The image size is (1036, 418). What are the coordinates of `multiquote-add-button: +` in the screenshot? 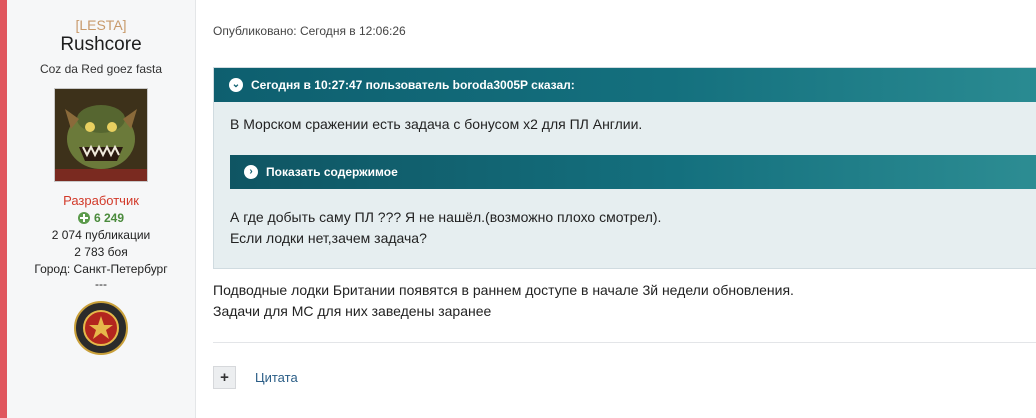 It's located at (224, 377).